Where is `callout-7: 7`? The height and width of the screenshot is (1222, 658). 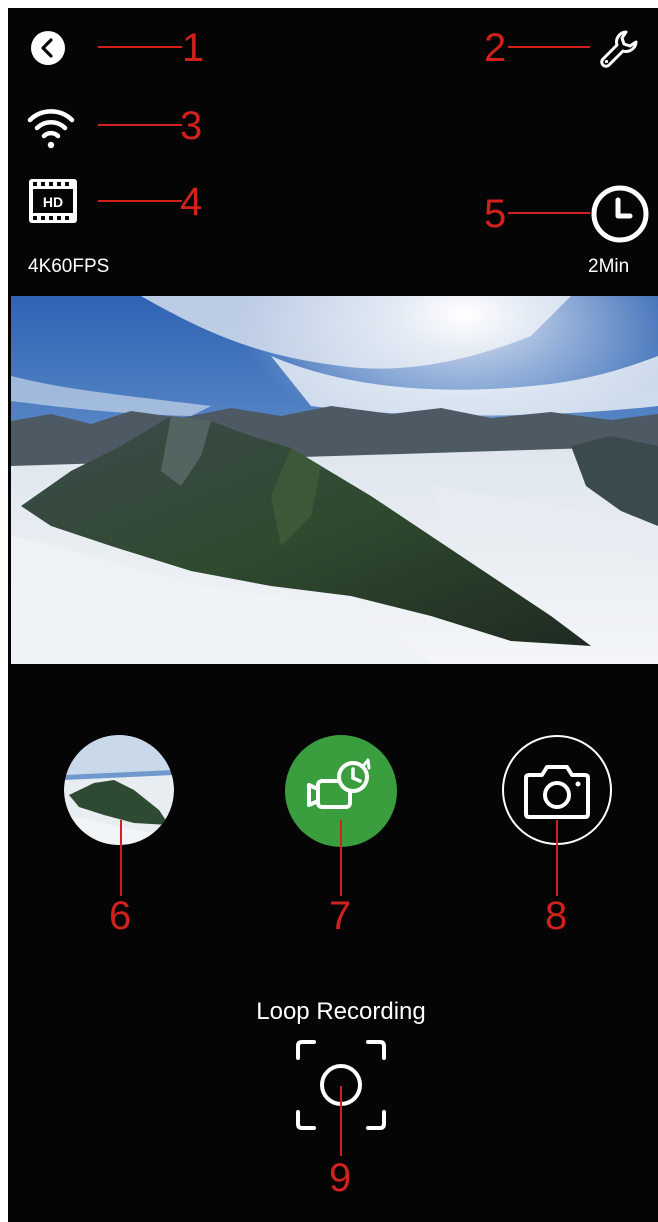 callout-7: 7 is located at coordinates (340, 916).